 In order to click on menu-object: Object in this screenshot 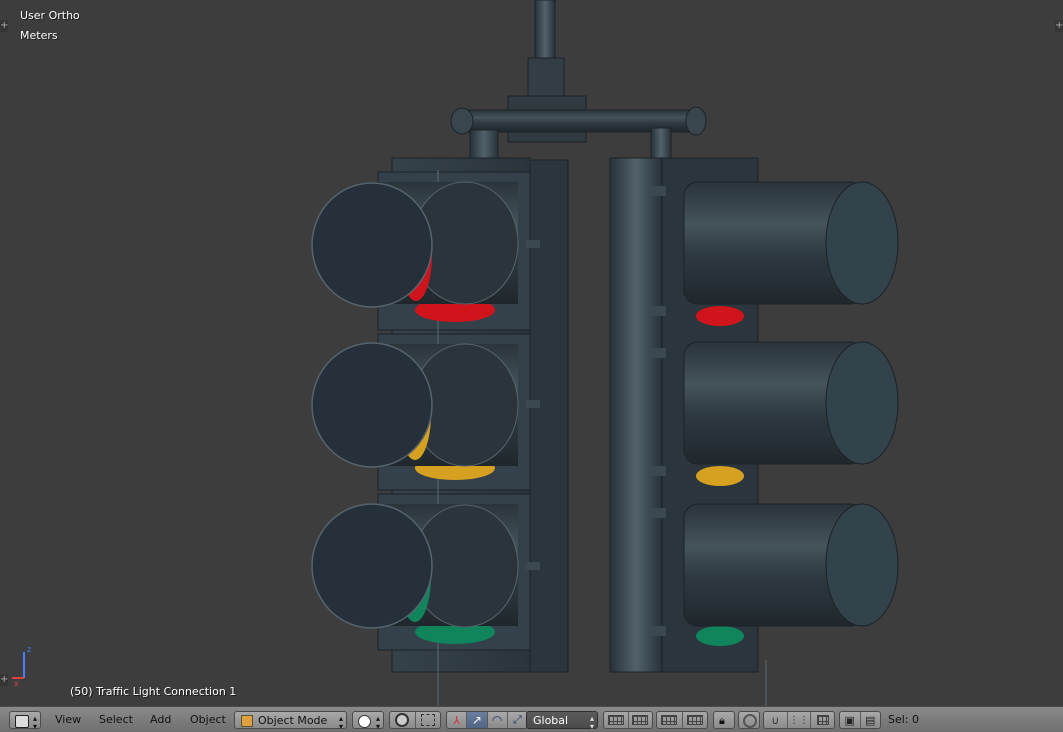, I will do `click(208, 720)`.